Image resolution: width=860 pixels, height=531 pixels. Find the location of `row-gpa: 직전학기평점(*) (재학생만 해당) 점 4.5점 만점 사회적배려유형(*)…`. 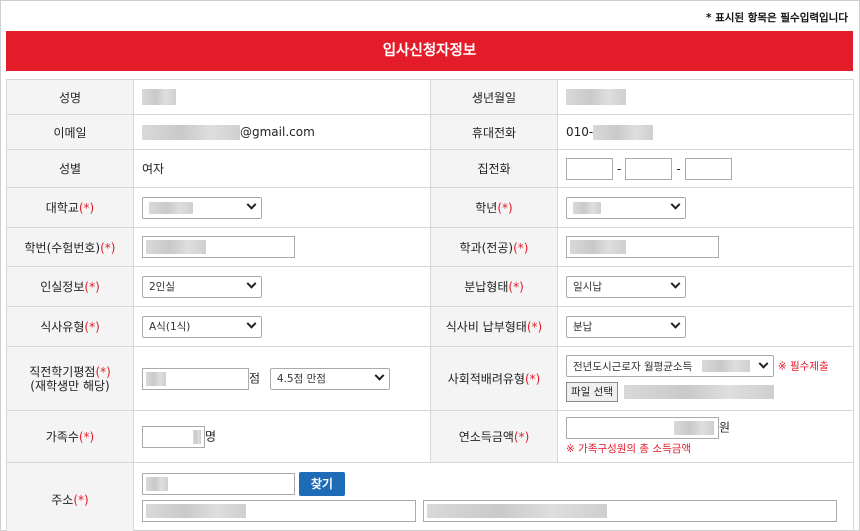

row-gpa: 직전학기평점(*) (재학생만 해당) 점 4.5점 만점 사회적배려유형(*)… is located at coordinates (430, 378).